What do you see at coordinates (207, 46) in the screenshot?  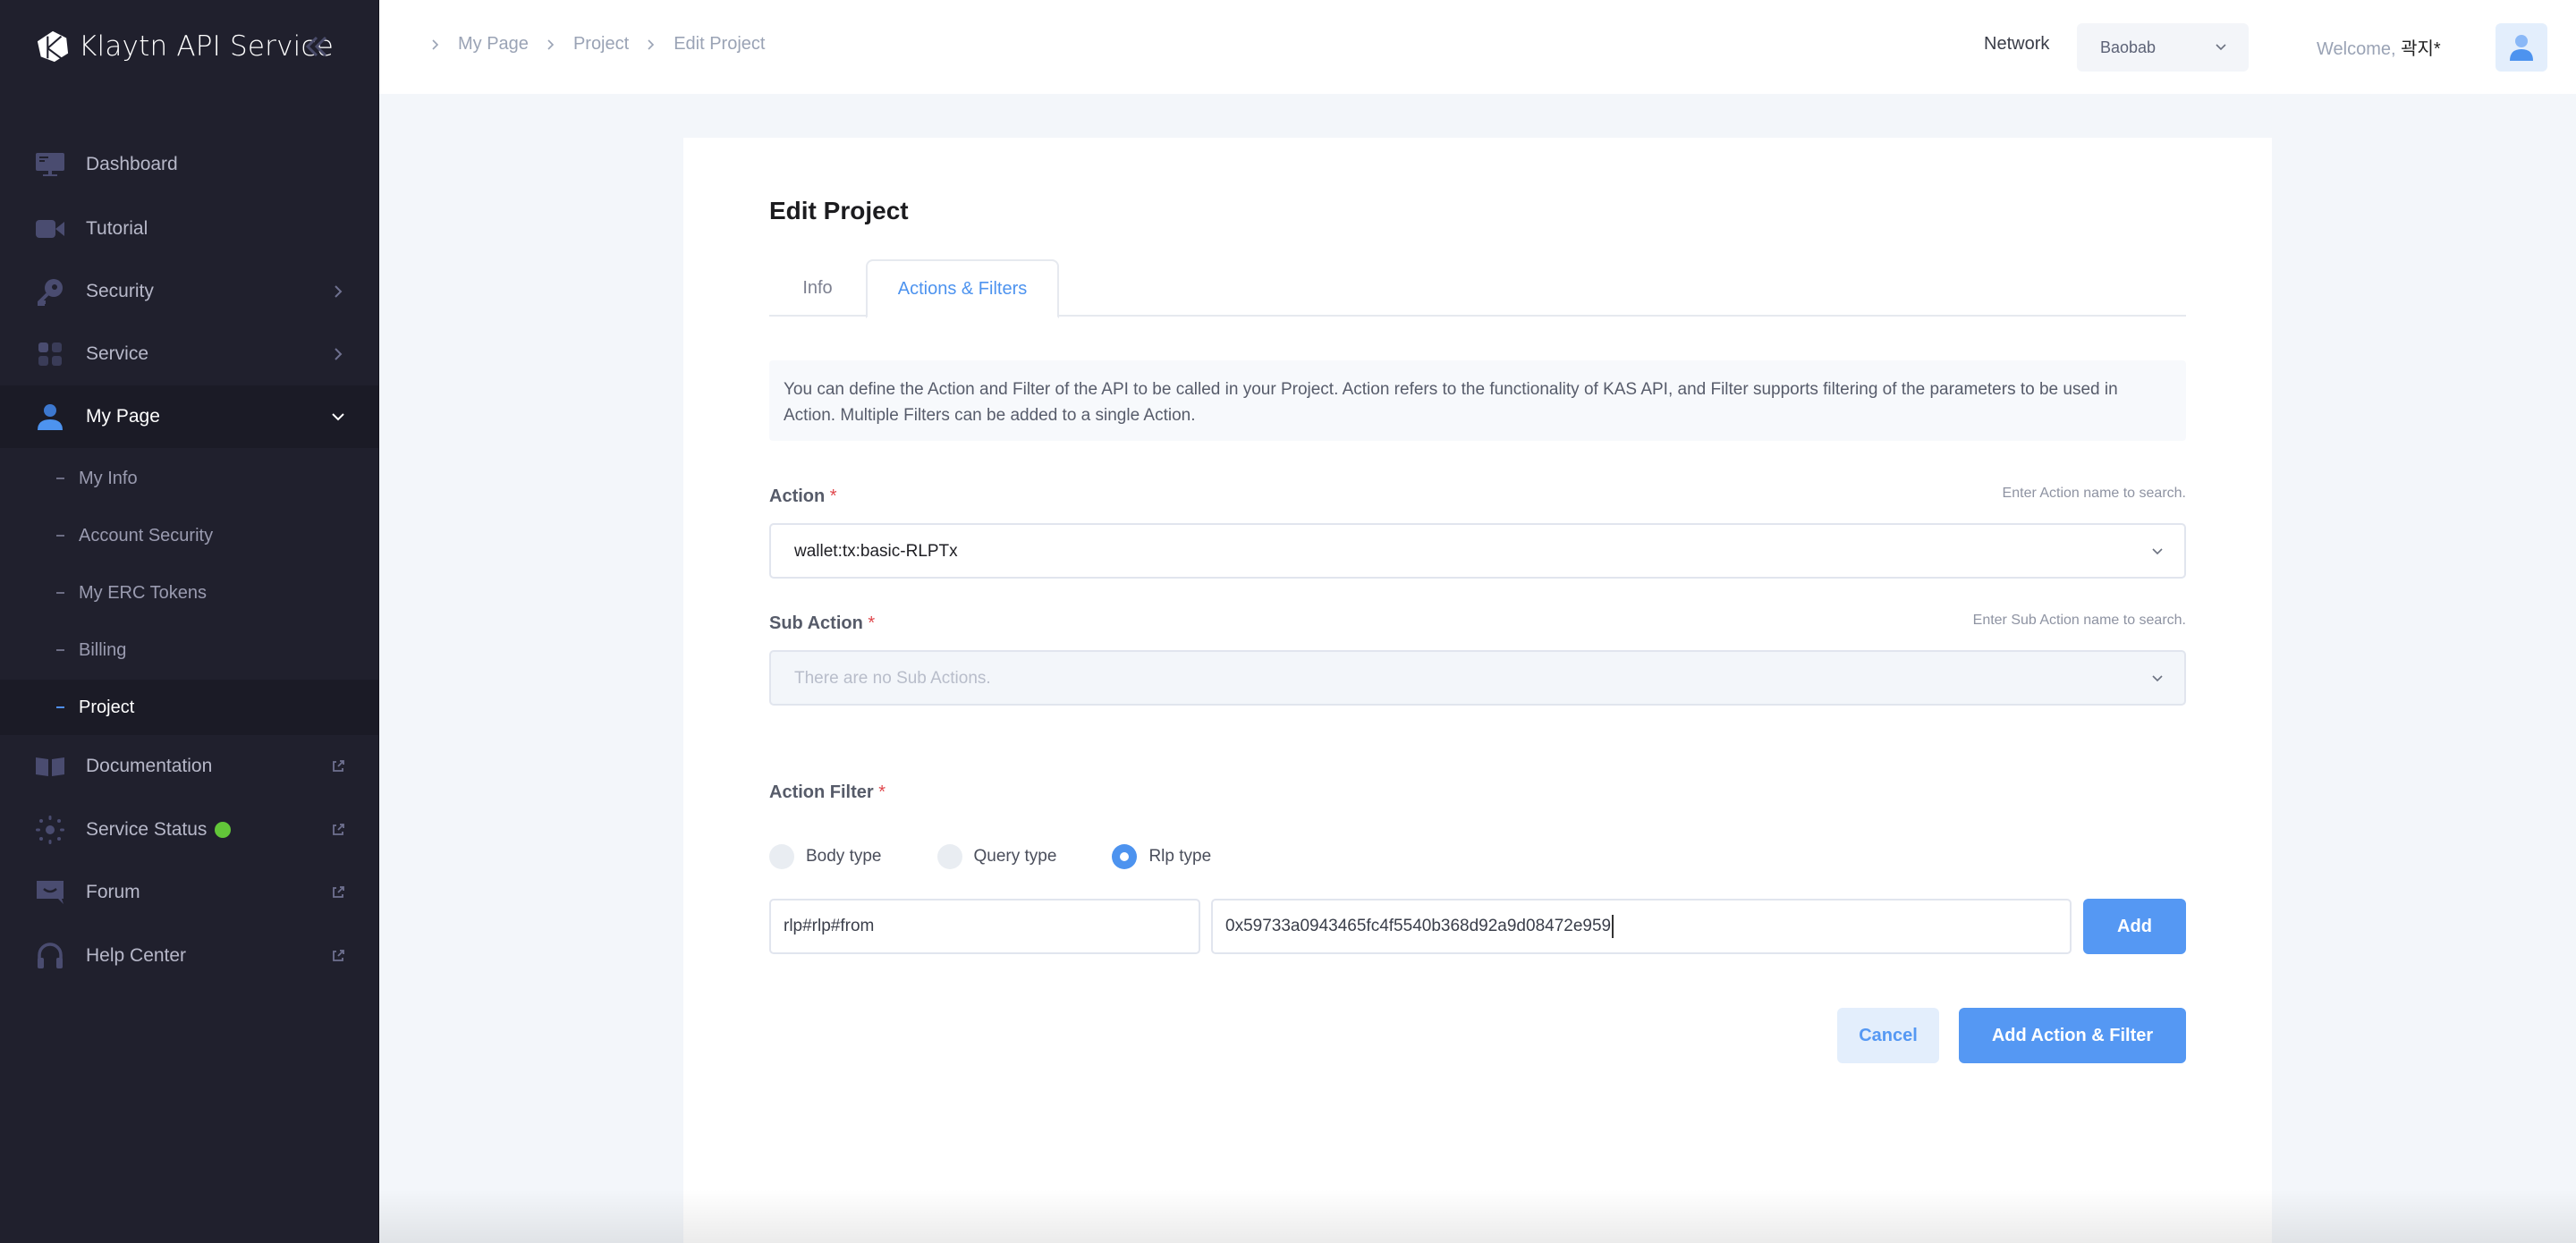 I see `app-title: Klaytn API Service` at bounding box center [207, 46].